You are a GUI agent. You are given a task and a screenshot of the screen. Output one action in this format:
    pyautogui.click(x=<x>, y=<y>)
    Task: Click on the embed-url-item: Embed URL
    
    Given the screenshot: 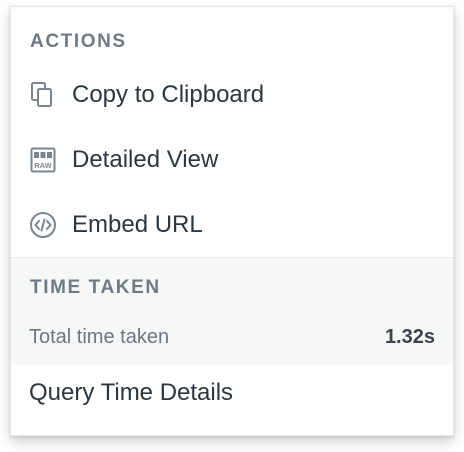 What is the action you would take?
    pyautogui.click(x=232, y=225)
    